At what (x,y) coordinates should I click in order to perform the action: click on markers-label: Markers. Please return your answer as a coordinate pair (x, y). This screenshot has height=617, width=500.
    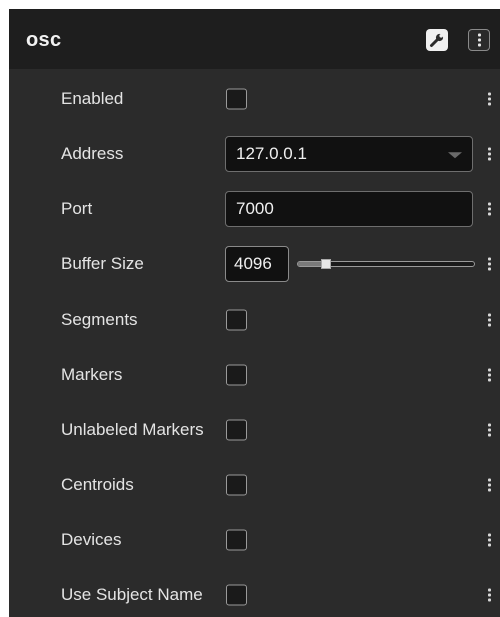
    Looking at the image, I should click on (92, 374).